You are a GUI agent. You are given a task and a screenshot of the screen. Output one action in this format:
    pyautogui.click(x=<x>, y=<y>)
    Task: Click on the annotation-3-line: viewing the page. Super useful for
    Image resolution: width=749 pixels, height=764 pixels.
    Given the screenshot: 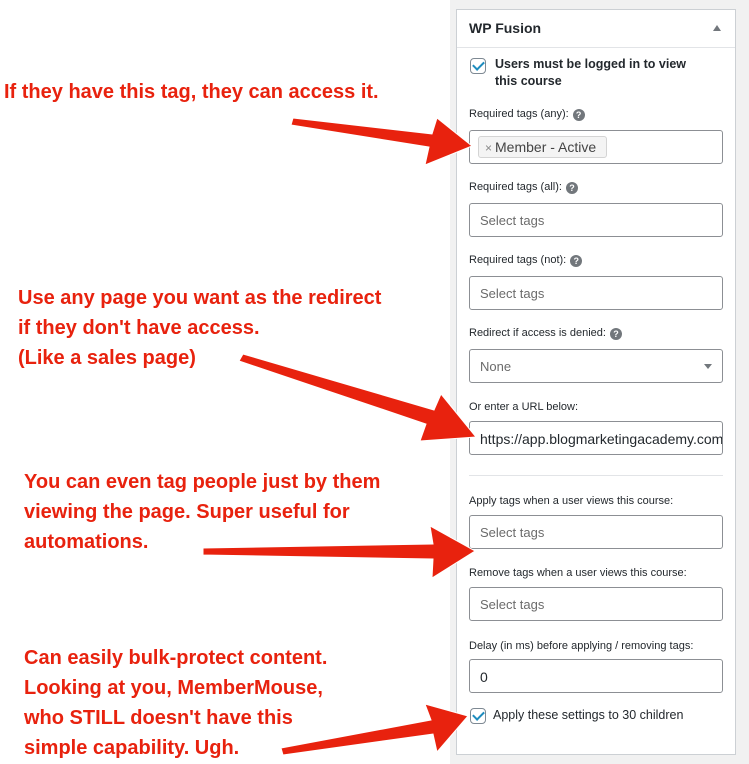 What is the action you would take?
    pyautogui.click(x=187, y=512)
    